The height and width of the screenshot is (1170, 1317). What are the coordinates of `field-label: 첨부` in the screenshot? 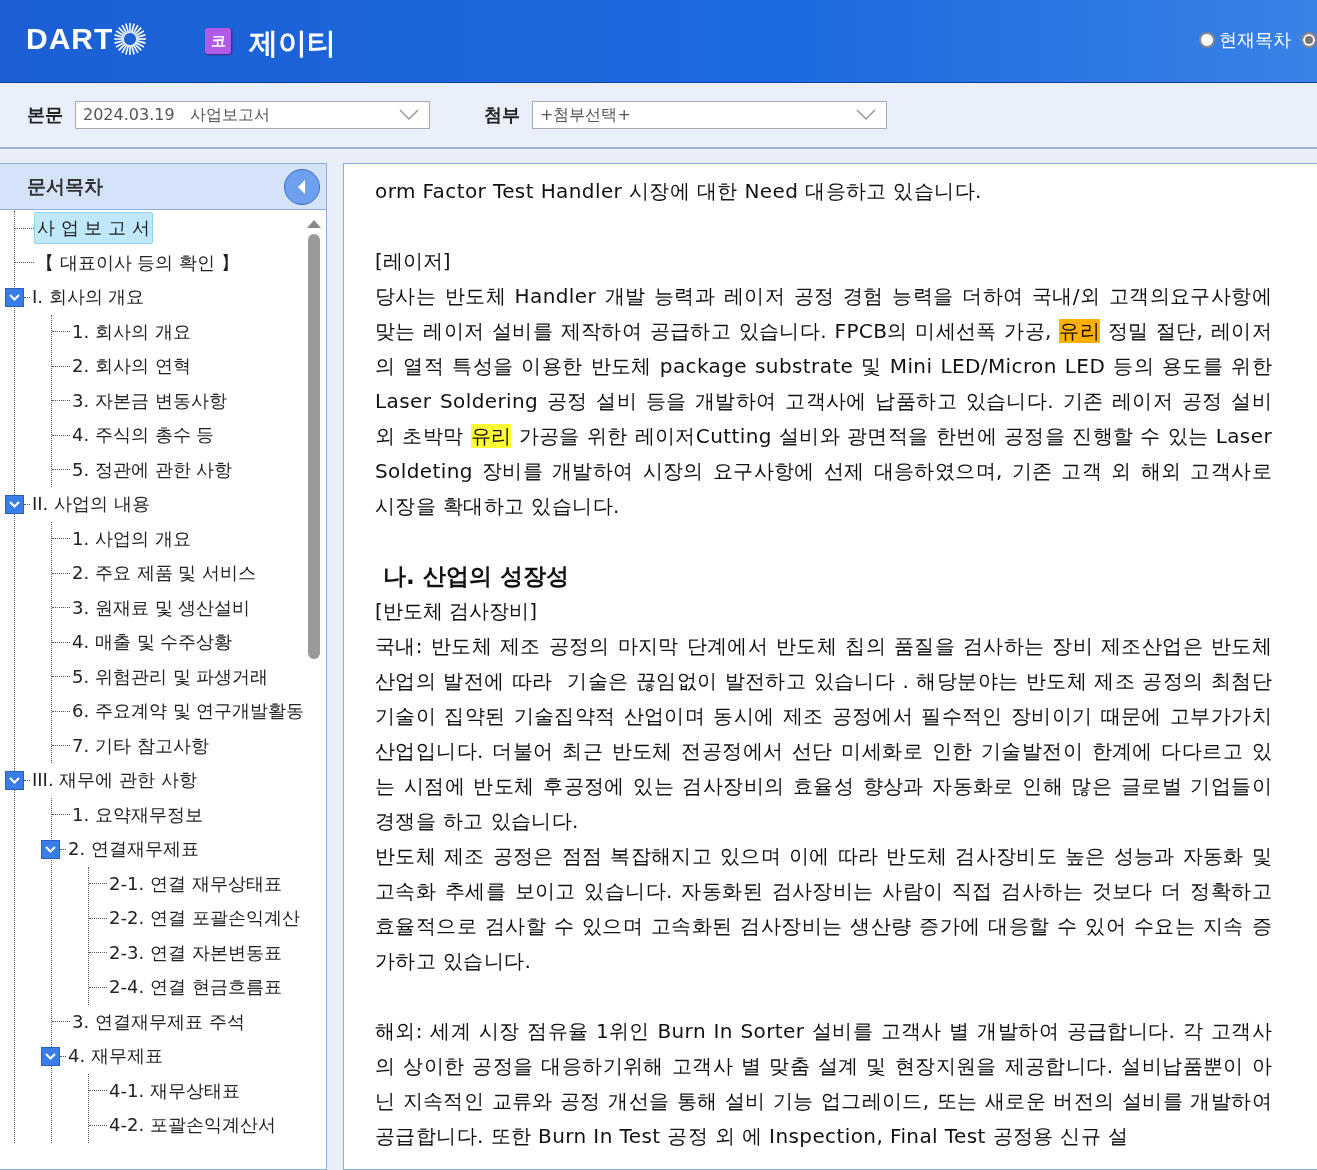 It's located at (502, 115).